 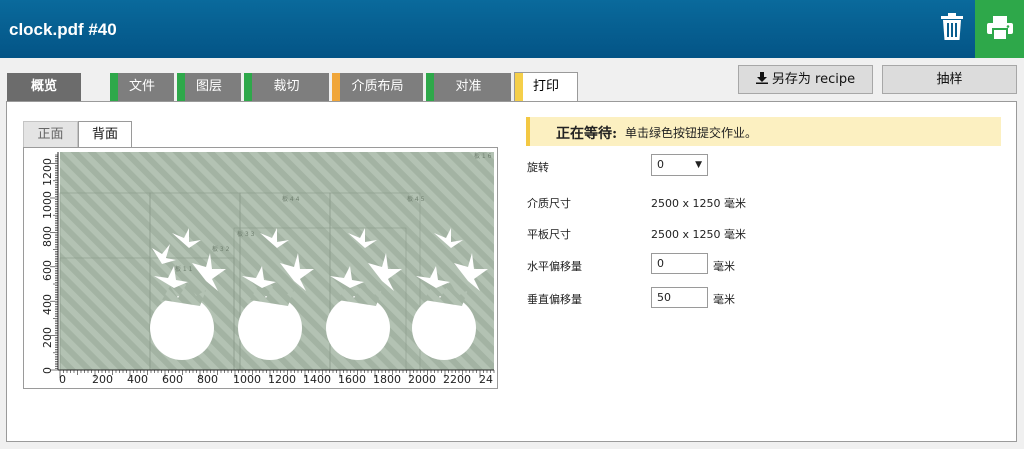 What do you see at coordinates (724, 299) in the screenshot?
I see `v-offset-unit: 毫米` at bounding box center [724, 299].